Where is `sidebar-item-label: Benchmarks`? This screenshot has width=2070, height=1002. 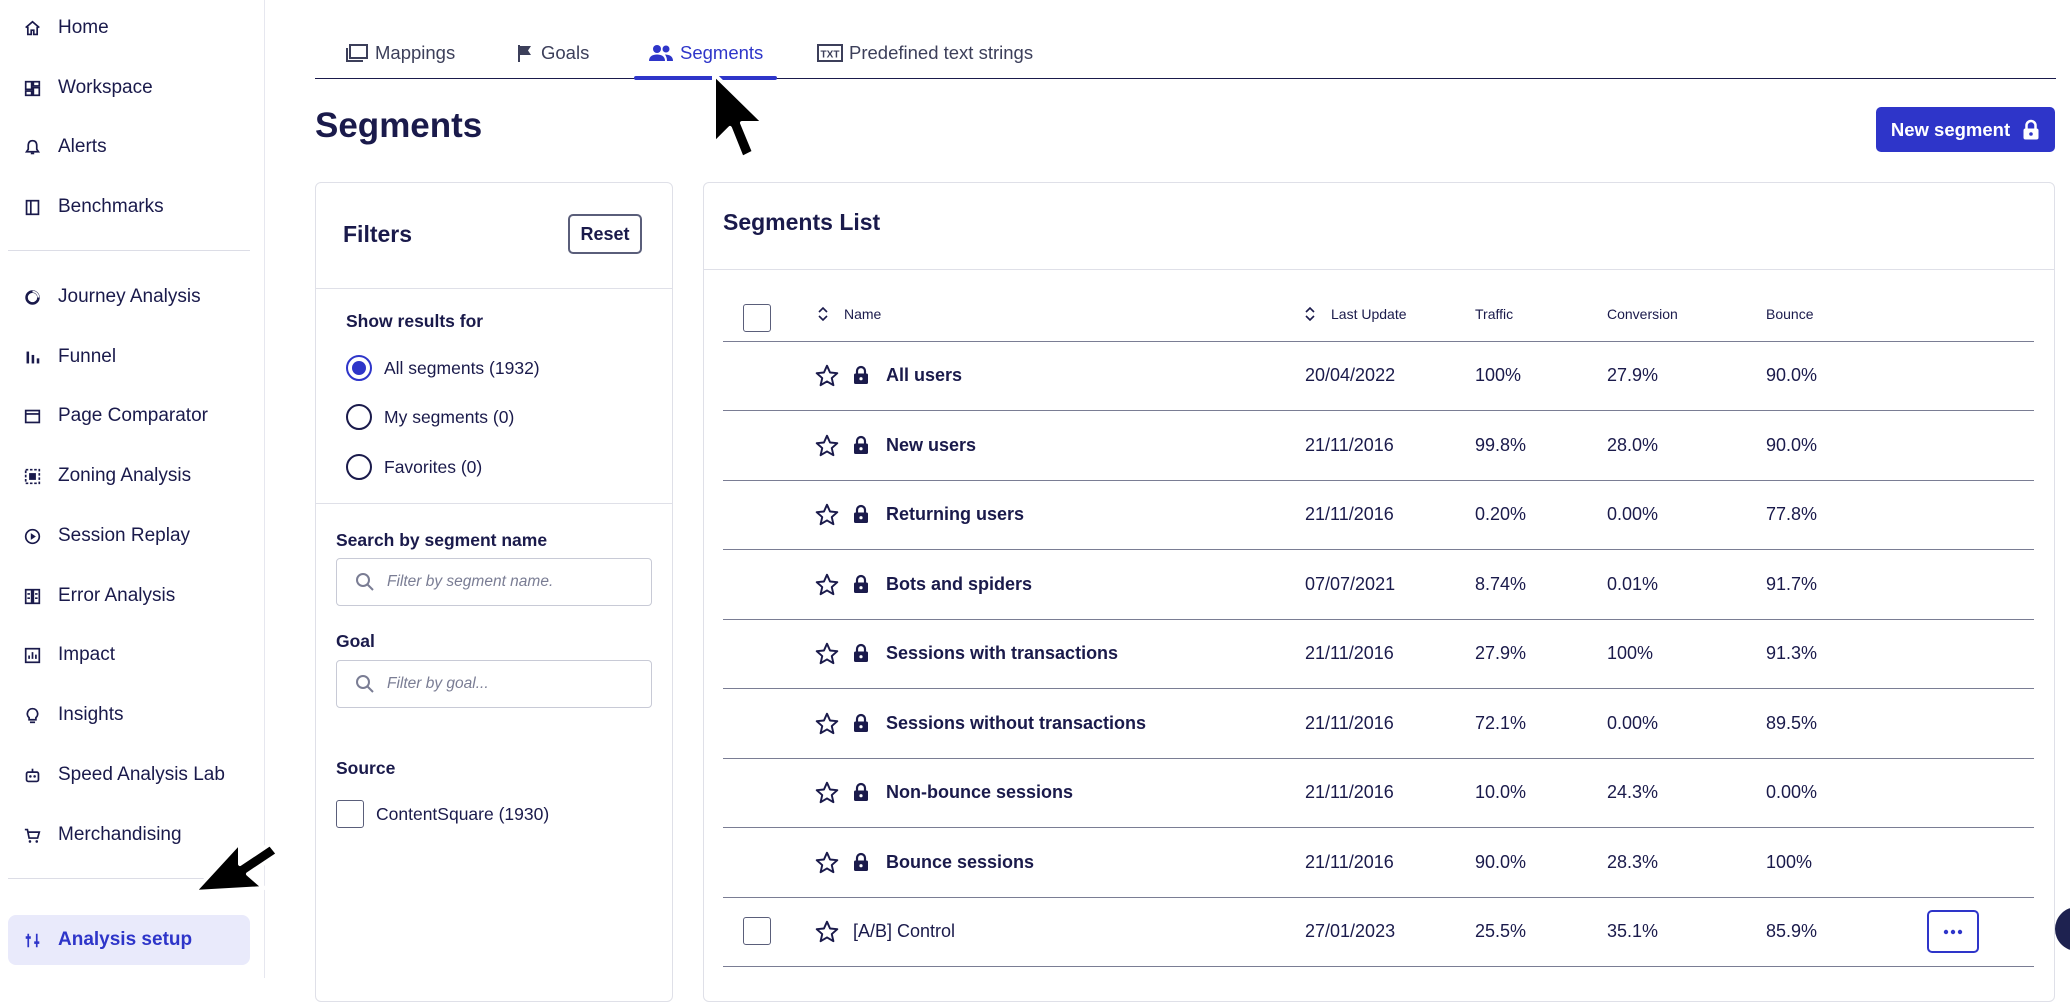
sidebar-item-label: Benchmarks is located at coordinates (111, 206).